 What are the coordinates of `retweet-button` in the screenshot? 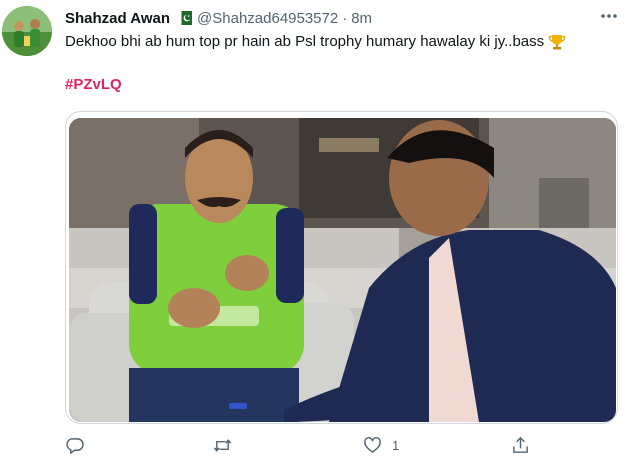 It's located at (227, 445).